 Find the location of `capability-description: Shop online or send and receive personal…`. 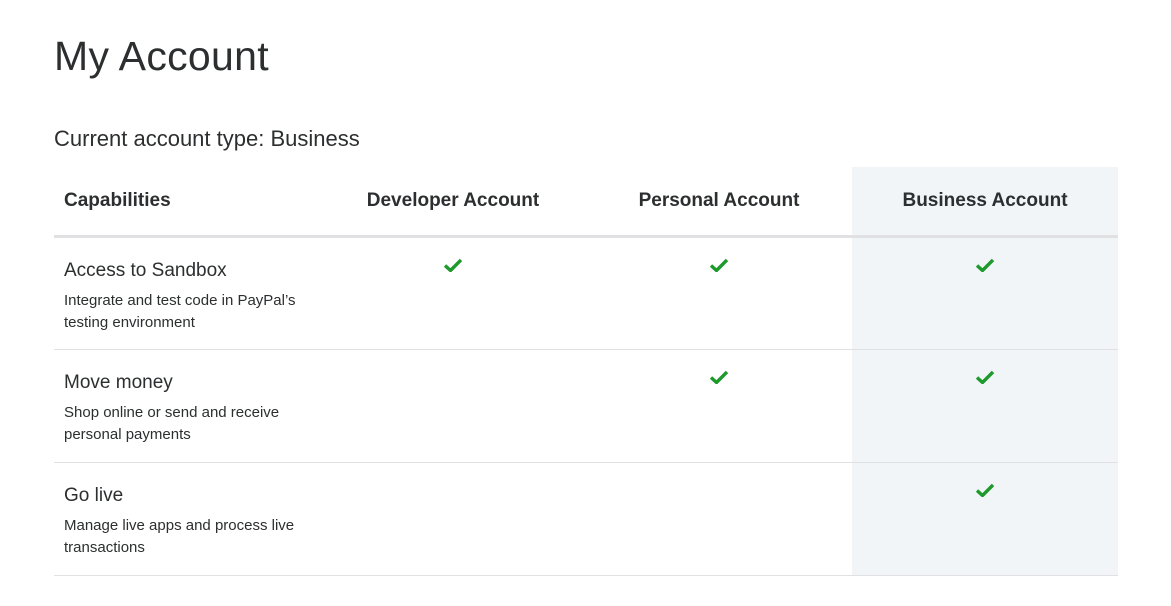

capability-description: Shop online or send and receive personal… is located at coordinates (172, 423).